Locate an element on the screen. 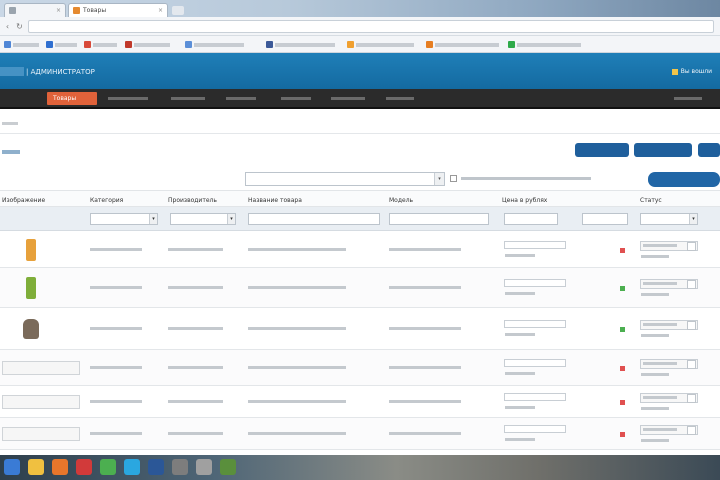 The height and width of the screenshot is (480, 720). user-info: Вы вошли is located at coordinates (691, 71).